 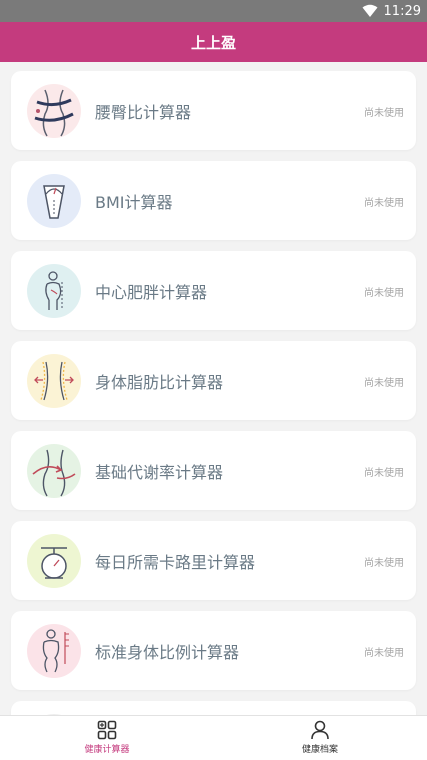 What do you see at coordinates (54, 471) in the screenshot?
I see `metabolic-rate-icon` at bounding box center [54, 471].